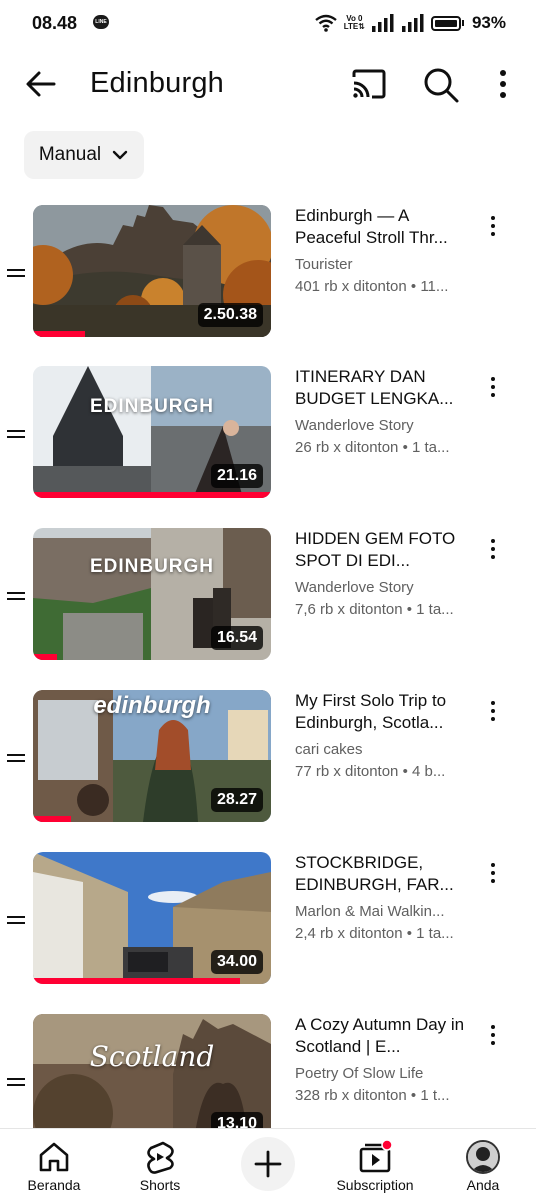 The image size is (536, 1201). What do you see at coordinates (157, 83) in the screenshot?
I see `page-title: Edinburgh` at bounding box center [157, 83].